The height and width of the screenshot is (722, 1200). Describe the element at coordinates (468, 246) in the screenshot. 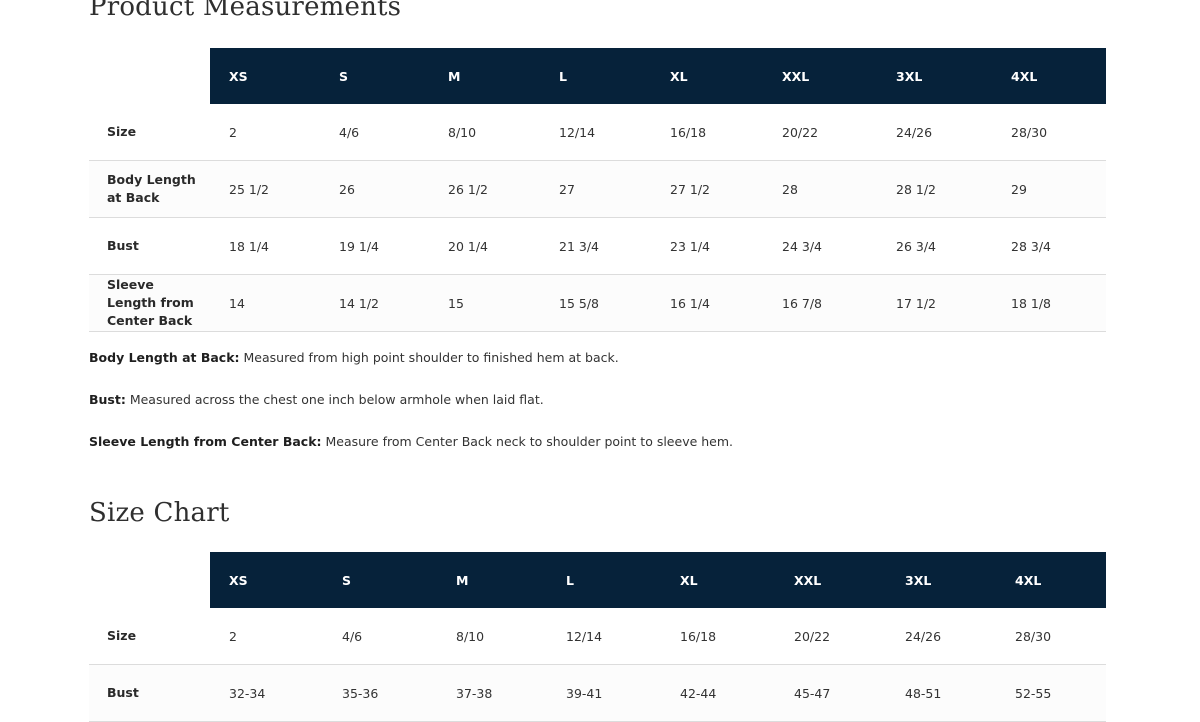

I see `table-cell: 20 1/4` at that location.